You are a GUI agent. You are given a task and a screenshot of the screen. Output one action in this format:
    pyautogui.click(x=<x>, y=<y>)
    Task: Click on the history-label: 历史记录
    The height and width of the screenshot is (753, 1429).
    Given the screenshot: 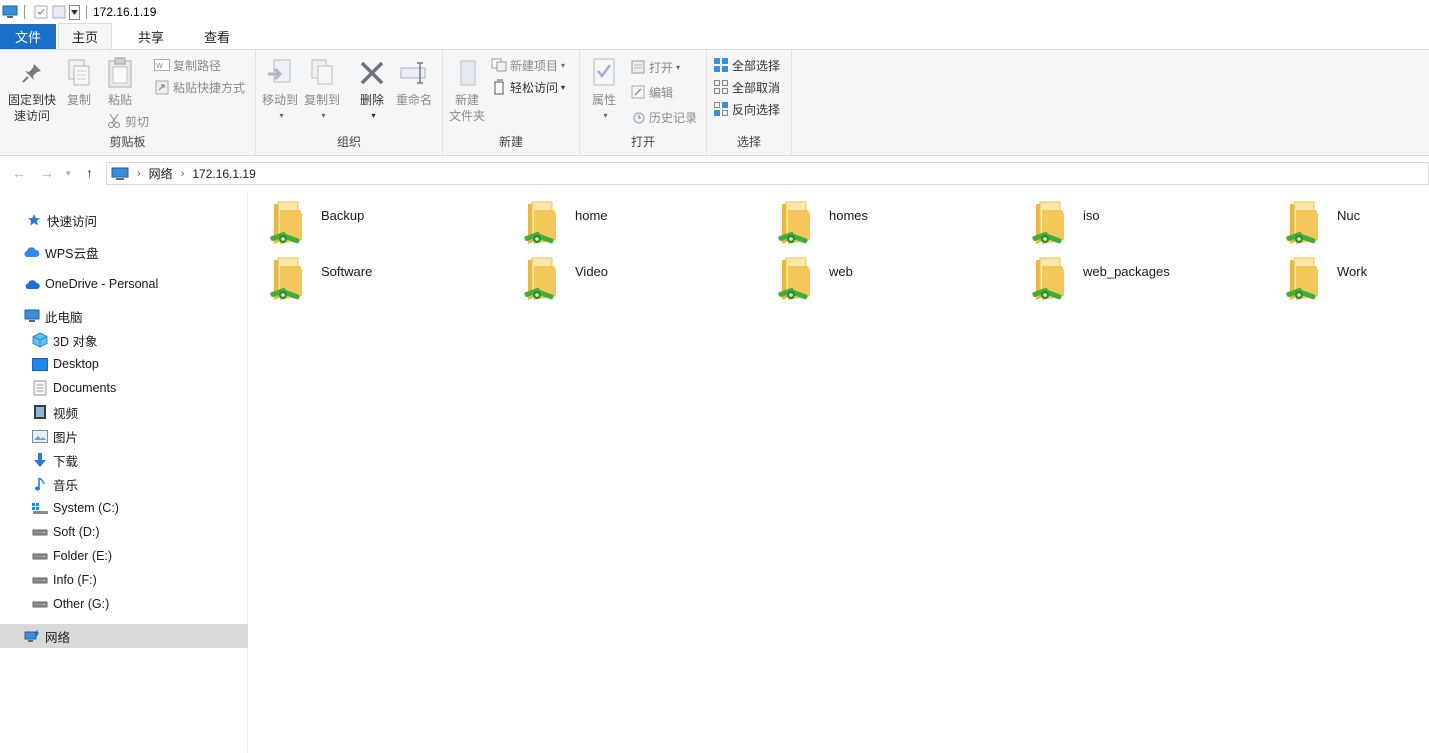 What is the action you would take?
    pyautogui.click(x=673, y=117)
    